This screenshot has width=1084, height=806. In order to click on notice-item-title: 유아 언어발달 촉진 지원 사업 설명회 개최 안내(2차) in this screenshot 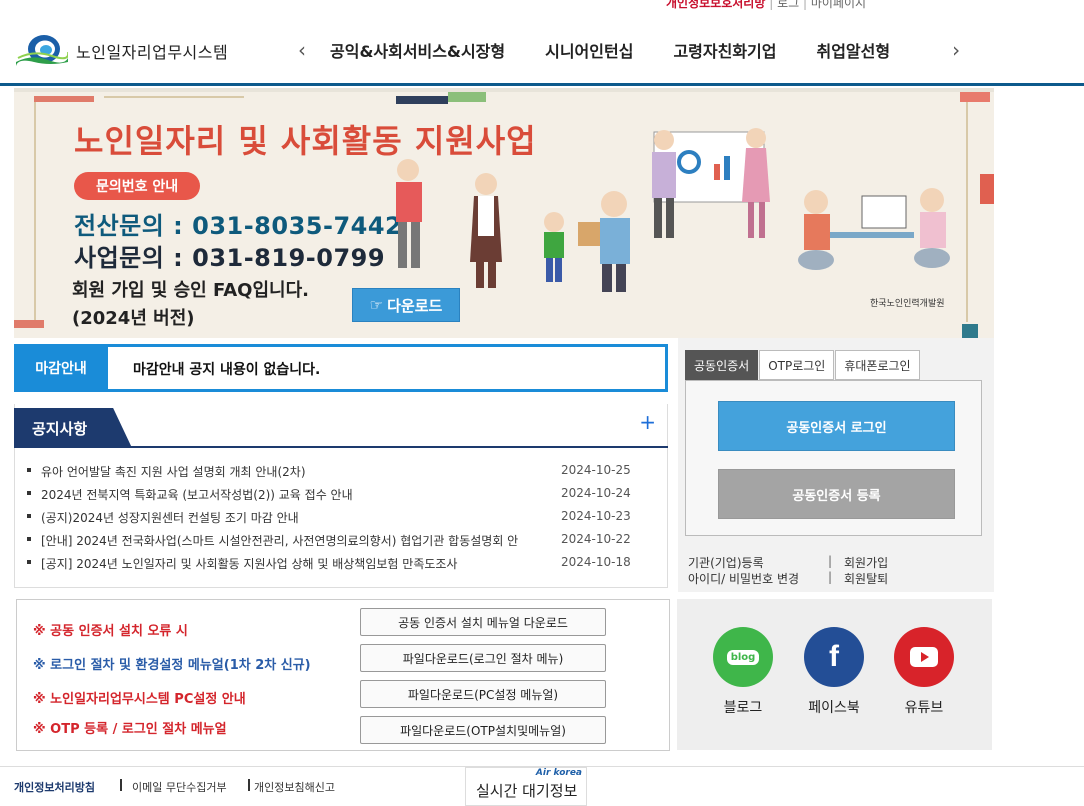, I will do `click(296, 471)`.